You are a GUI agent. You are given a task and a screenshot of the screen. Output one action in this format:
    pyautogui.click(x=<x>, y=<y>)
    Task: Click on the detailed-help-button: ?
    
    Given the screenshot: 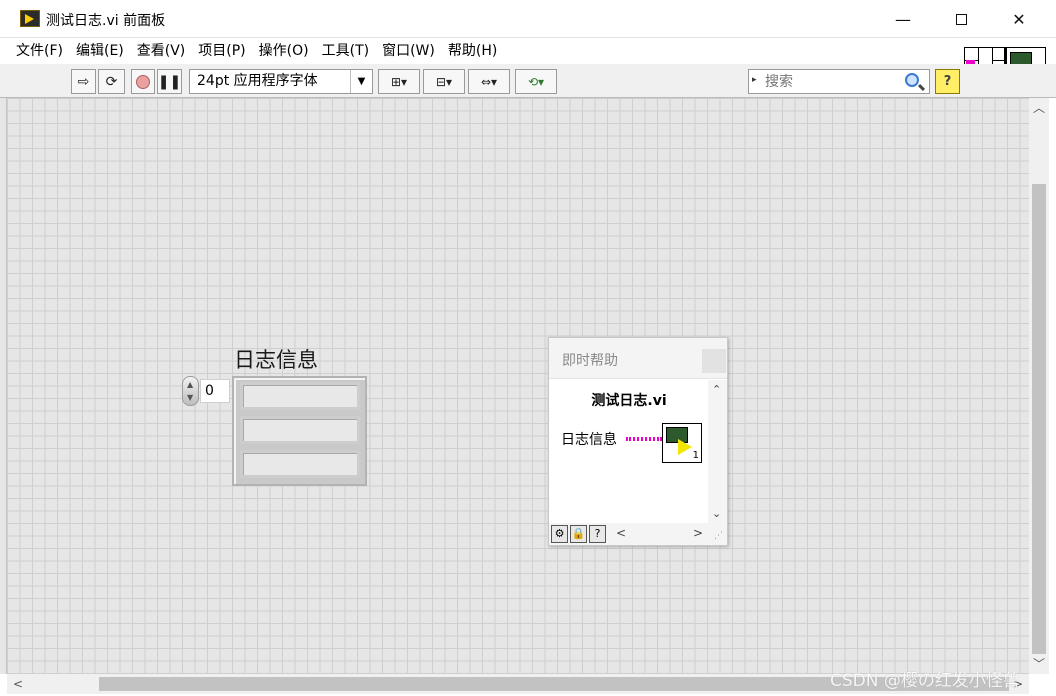 What is the action you would take?
    pyautogui.click(x=597, y=534)
    